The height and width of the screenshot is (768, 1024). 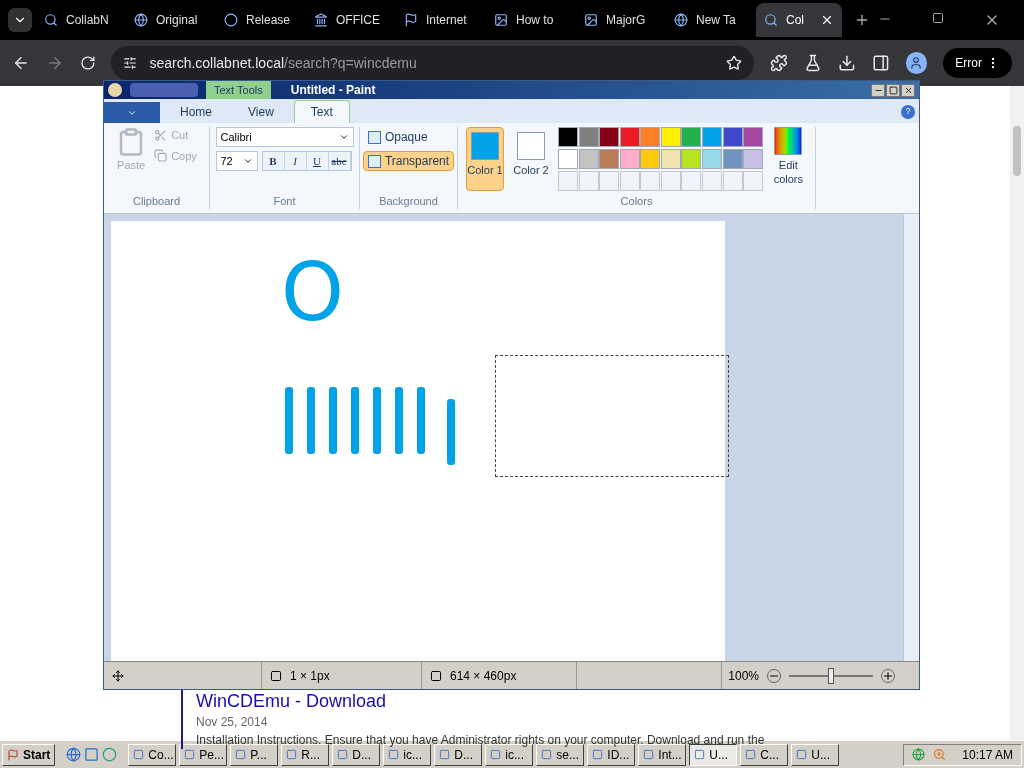 I want to click on color-slot-button: Color 1, so click(x=485, y=159).